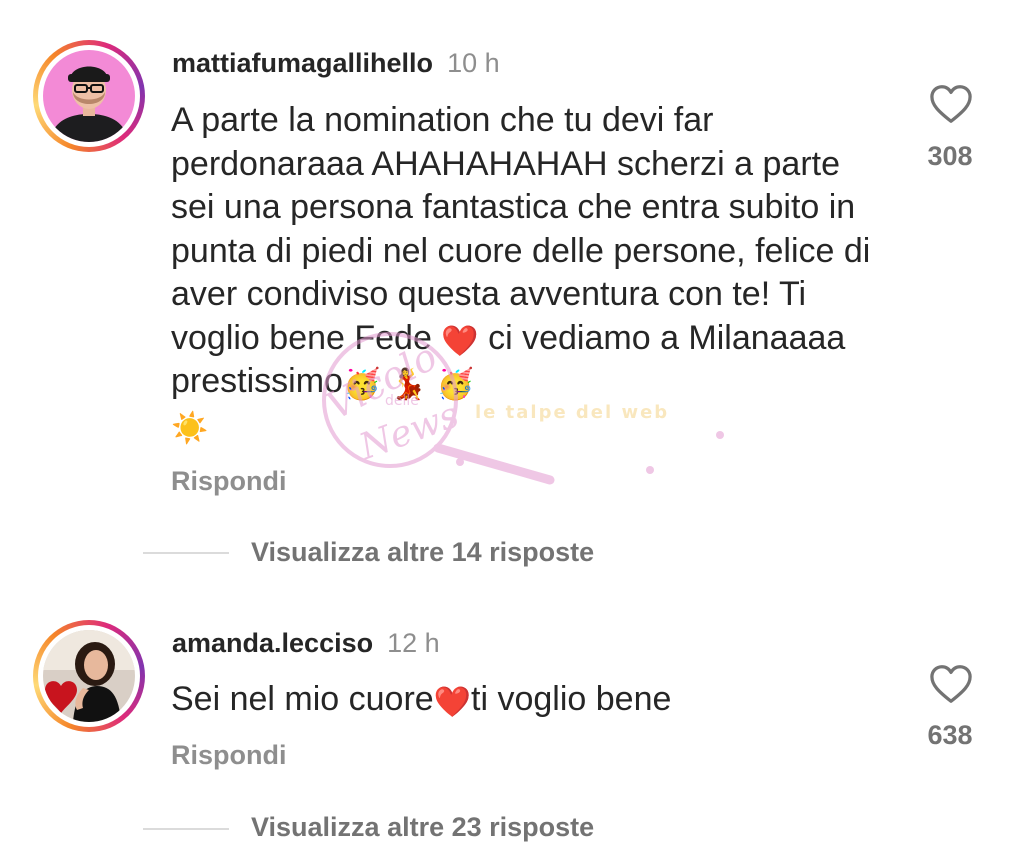  I want to click on view-replies-button: Visualizza altre 14 risposte, so click(422, 552).